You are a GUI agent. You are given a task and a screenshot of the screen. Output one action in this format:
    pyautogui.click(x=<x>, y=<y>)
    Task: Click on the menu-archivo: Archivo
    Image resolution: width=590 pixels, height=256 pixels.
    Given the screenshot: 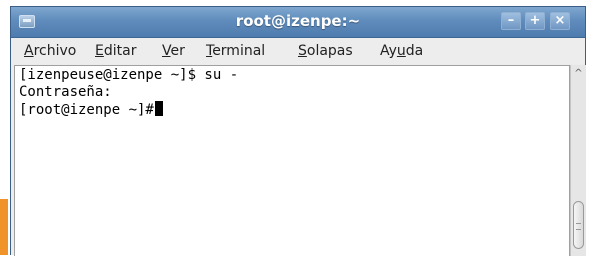 What is the action you would take?
    pyautogui.click(x=50, y=51)
    